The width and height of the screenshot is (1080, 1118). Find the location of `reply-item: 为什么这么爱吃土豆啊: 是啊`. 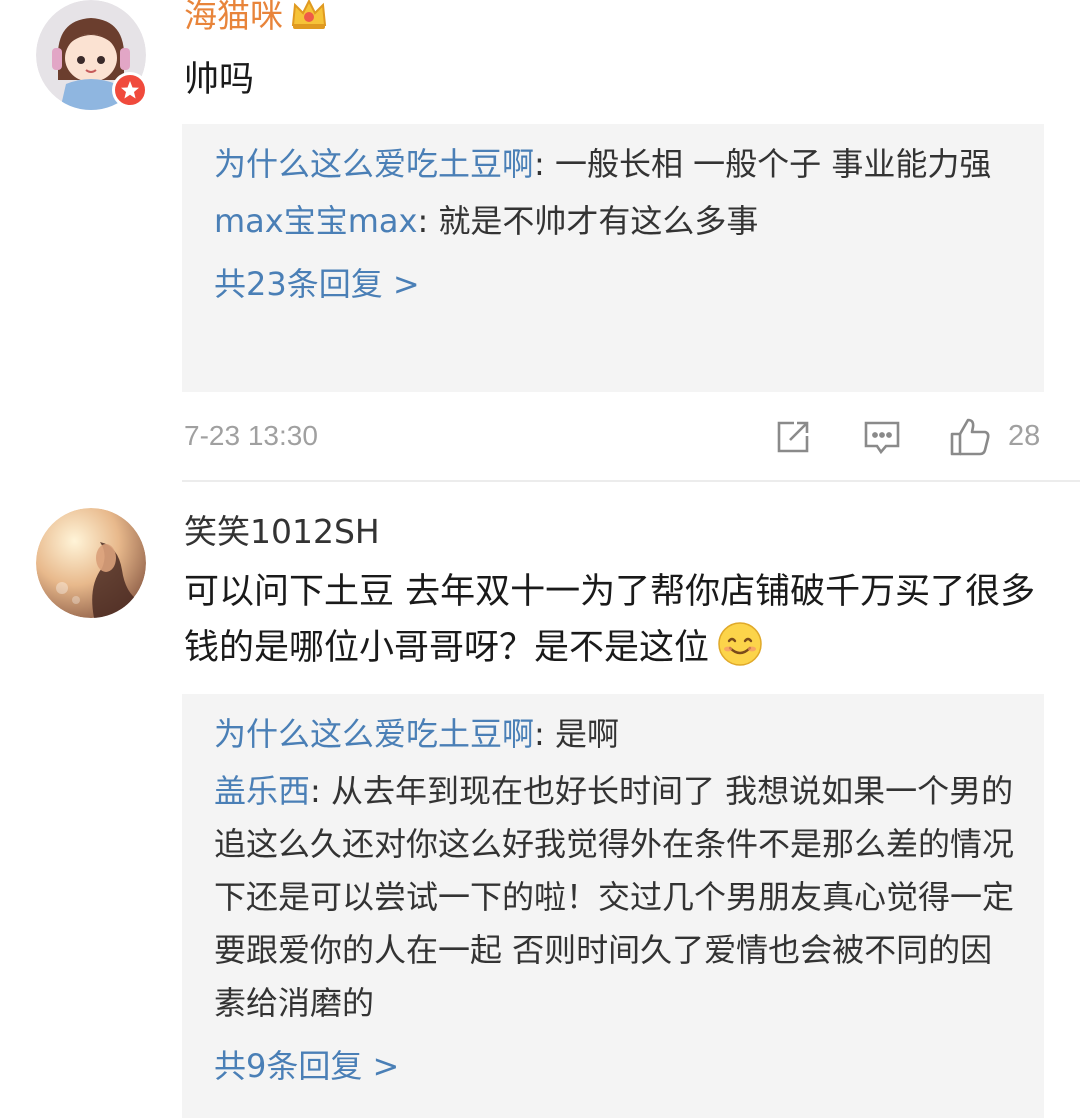

reply-item: 为什么这么爱吃土豆啊: 是啊 is located at coordinates (614, 734).